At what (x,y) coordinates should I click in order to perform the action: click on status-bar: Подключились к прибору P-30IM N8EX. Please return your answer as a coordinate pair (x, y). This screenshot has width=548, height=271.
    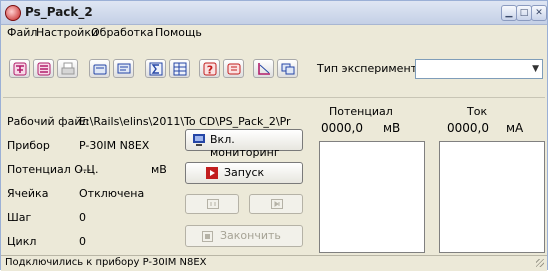
    Looking at the image, I should click on (274, 263).